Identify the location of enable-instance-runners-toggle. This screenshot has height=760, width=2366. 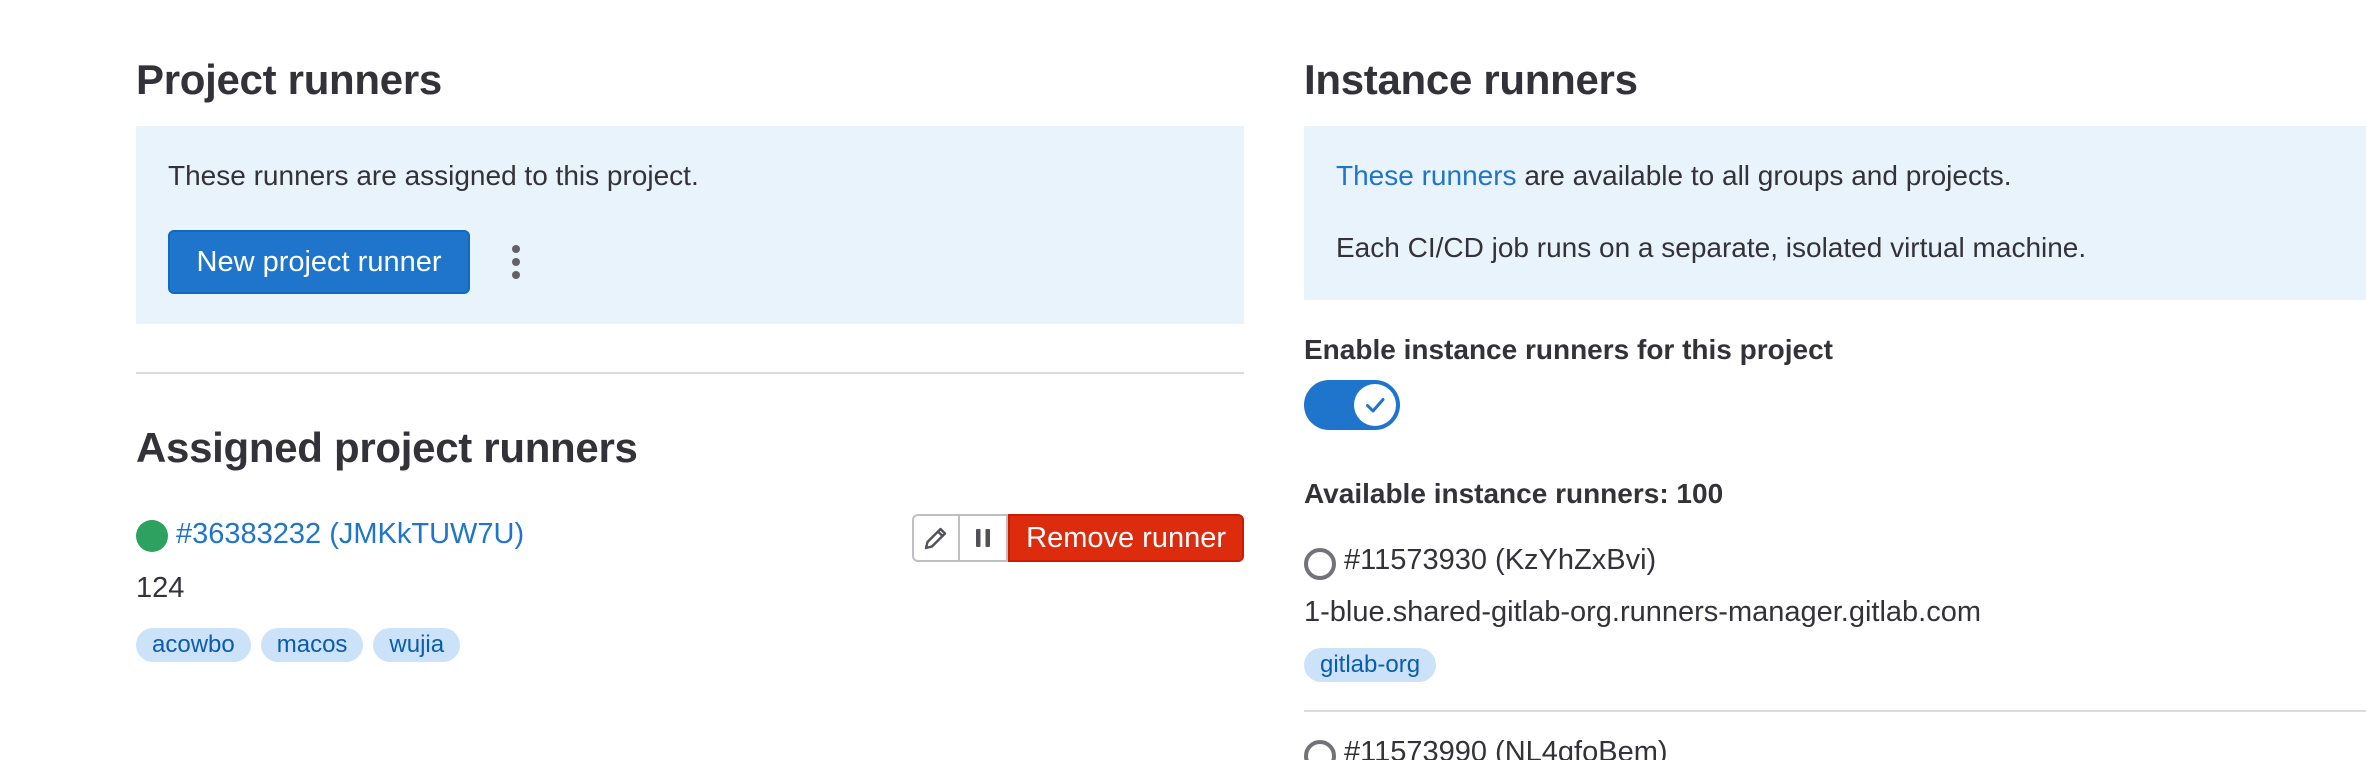
(1352, 405).